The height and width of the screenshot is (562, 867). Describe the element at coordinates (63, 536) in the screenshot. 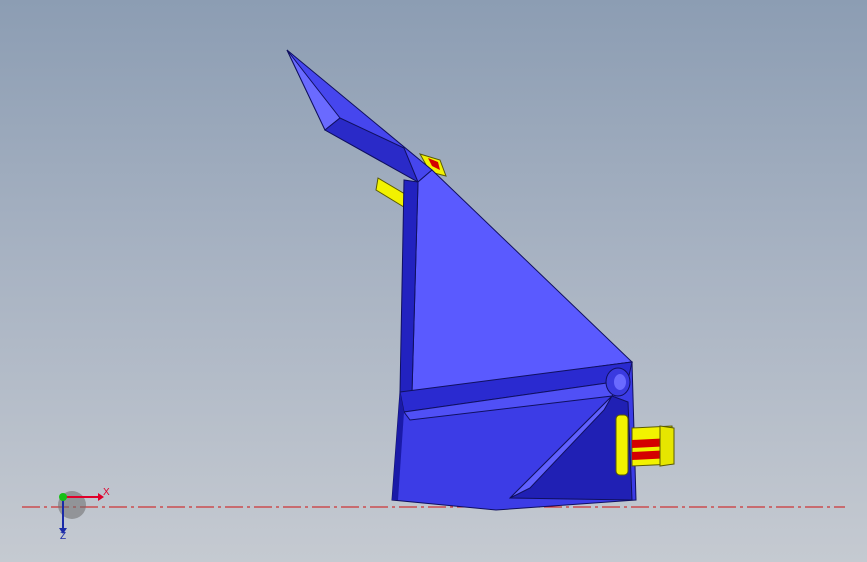

I see `z-axis-label: Z` at that location.